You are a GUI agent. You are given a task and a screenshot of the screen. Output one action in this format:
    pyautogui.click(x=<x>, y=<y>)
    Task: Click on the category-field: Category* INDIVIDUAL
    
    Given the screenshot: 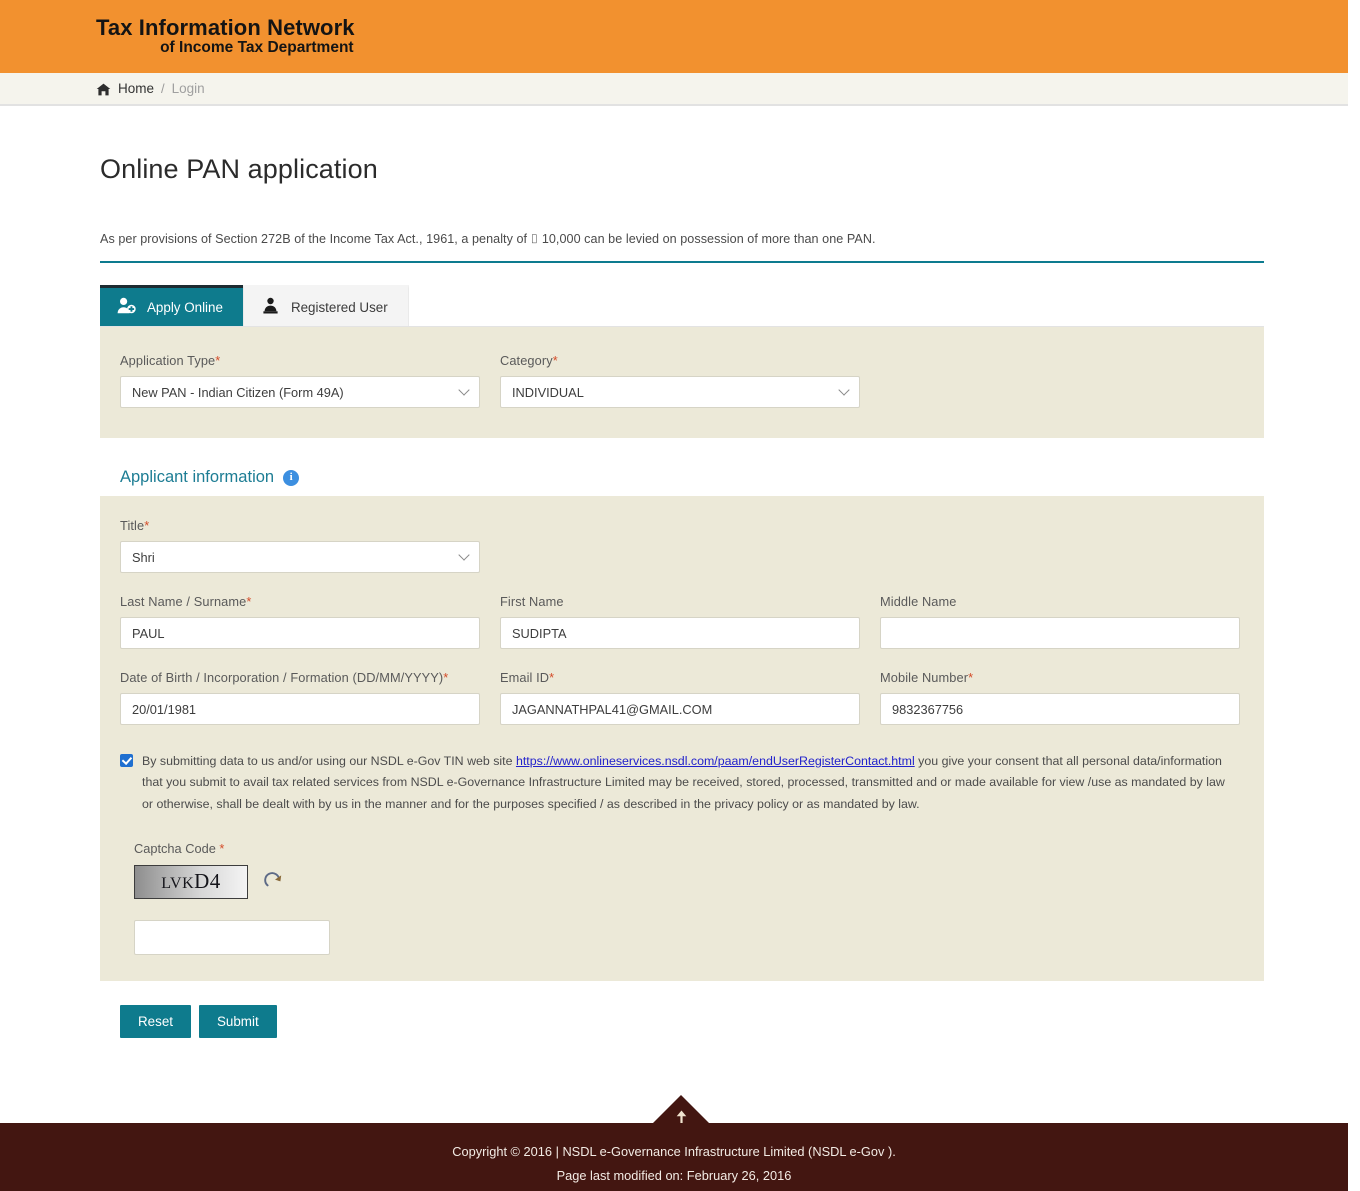 What is the action you would take?
    pyautogui.click(x=680, y=380)
    